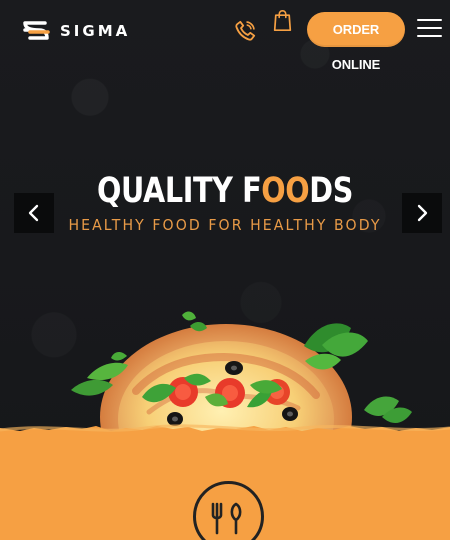  Describe the element at coordinates (285, 191) in the screenshot. I see `hero-title-accent: OO` at that location.